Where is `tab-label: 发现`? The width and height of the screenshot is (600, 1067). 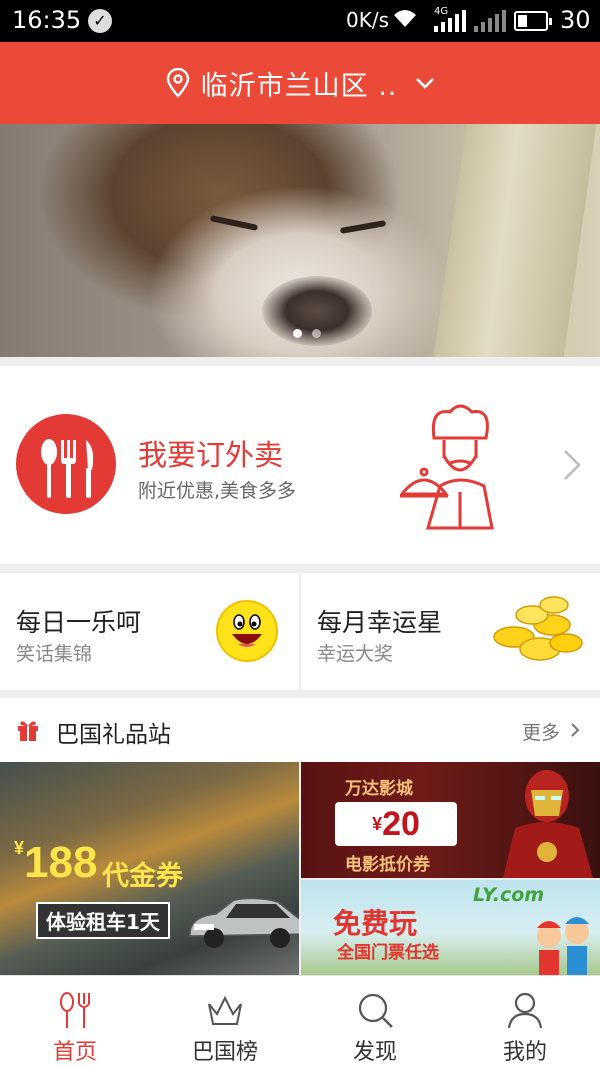 tab-label: 发现 is located at coordinates (374, 1052).